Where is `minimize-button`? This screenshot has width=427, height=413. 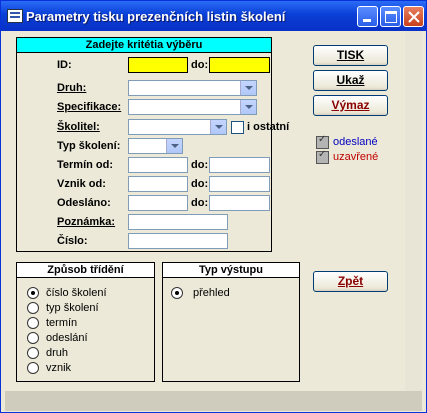 minimize-button is located at coordinates (367, 16).